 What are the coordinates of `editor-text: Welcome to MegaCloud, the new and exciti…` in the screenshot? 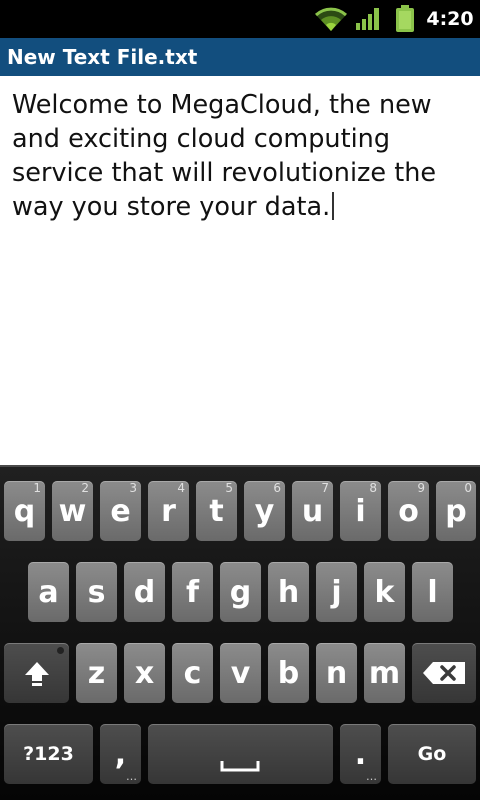 It's located at (224, 156).